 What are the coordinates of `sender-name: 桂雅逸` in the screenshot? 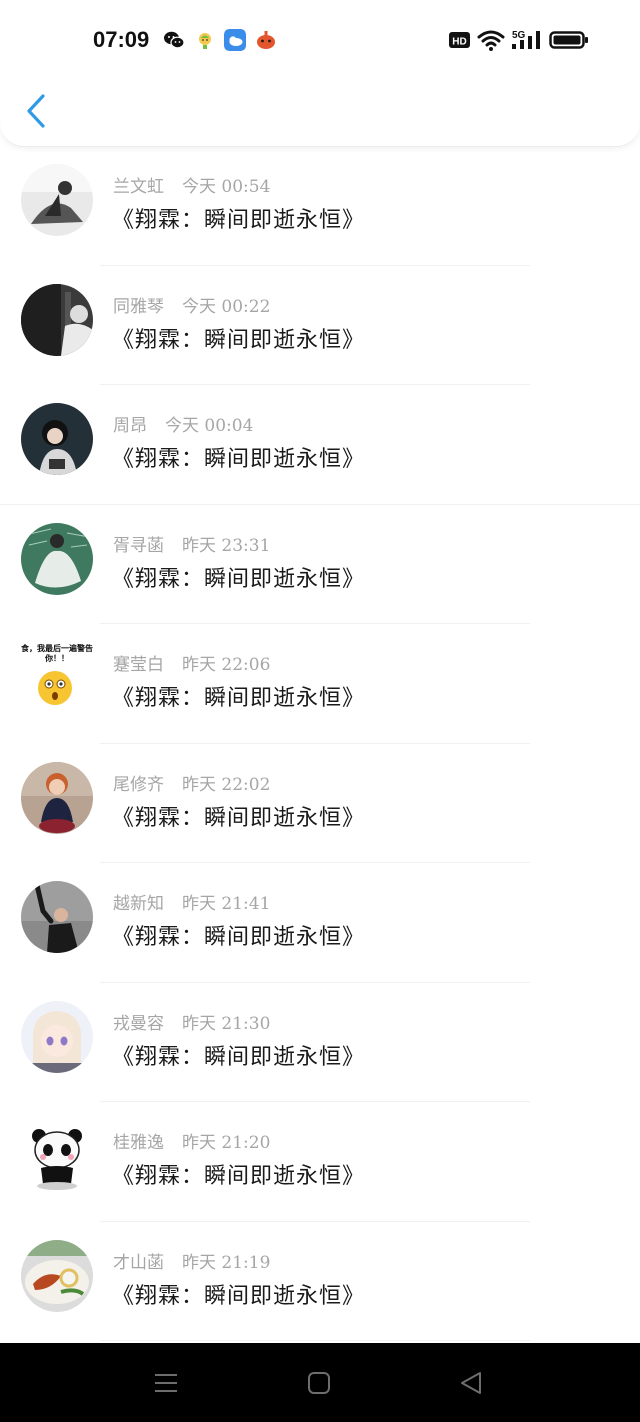 It's located at (138, 1143).